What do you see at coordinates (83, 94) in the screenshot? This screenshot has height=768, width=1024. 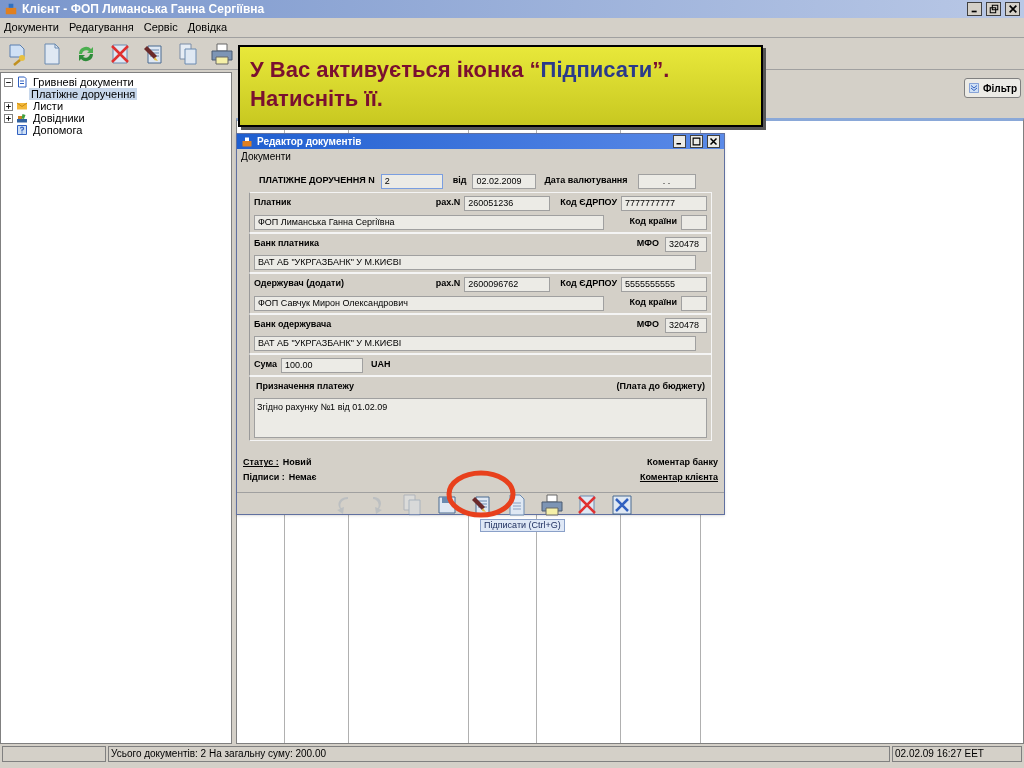 I see `tree-item: Платіжне доручення` at bounding box center [83, 94].